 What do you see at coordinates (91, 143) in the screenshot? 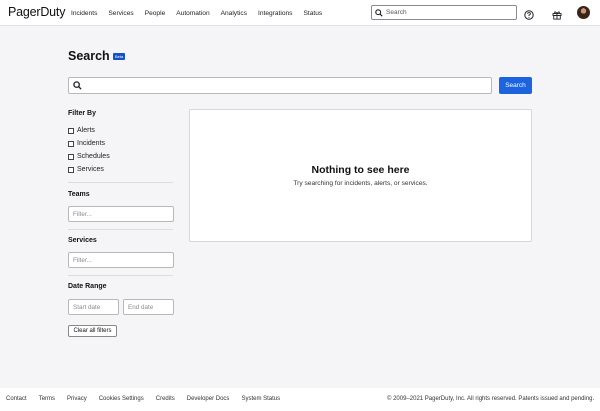
I see `filter-incidents-label: Incidents` at bounding box center [91, 143].